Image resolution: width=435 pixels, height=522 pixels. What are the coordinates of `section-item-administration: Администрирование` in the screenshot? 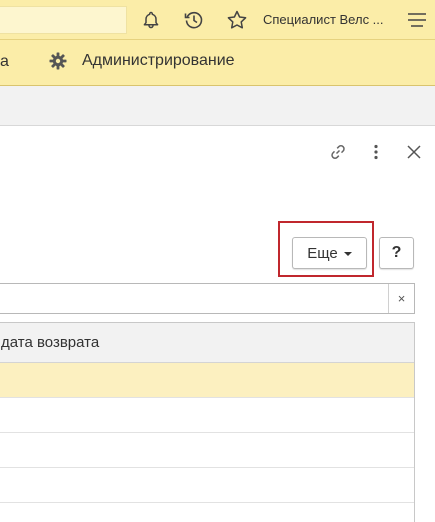 It's located at (141, 61).